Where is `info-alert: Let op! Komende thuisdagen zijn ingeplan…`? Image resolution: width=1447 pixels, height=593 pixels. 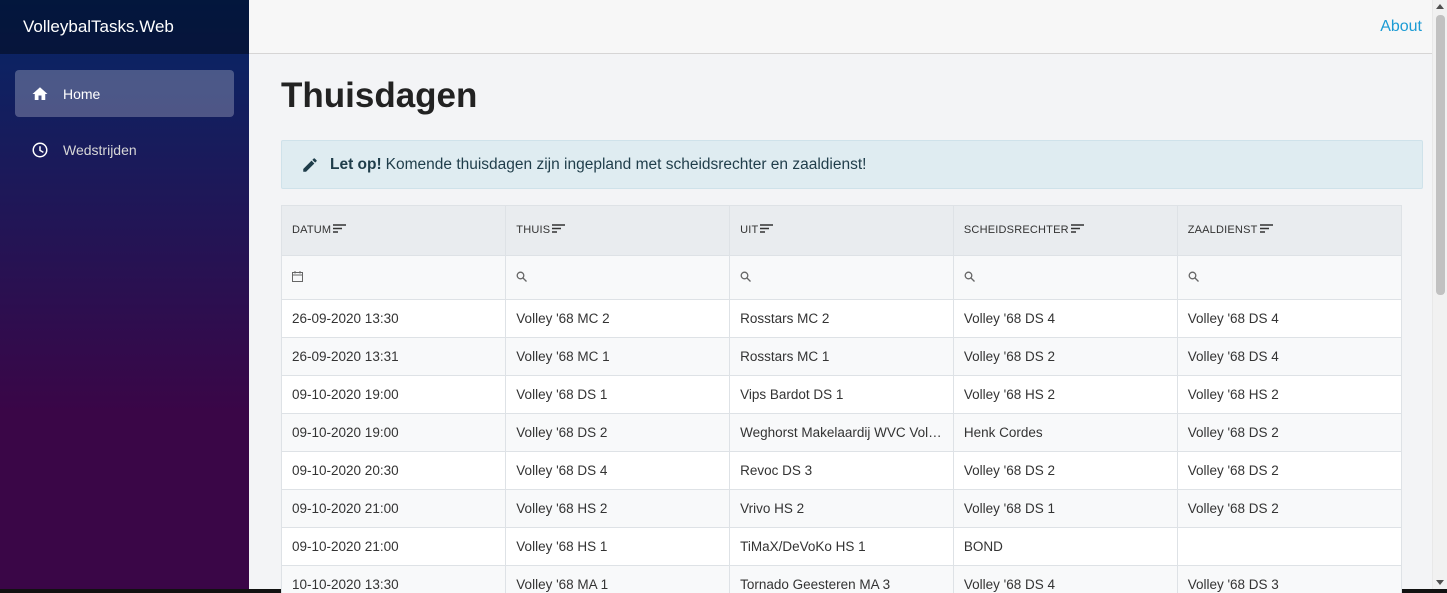 info-alert: Let op! Komende thuisdagen zijn ingeplan… is located at coordinates (852, 164).